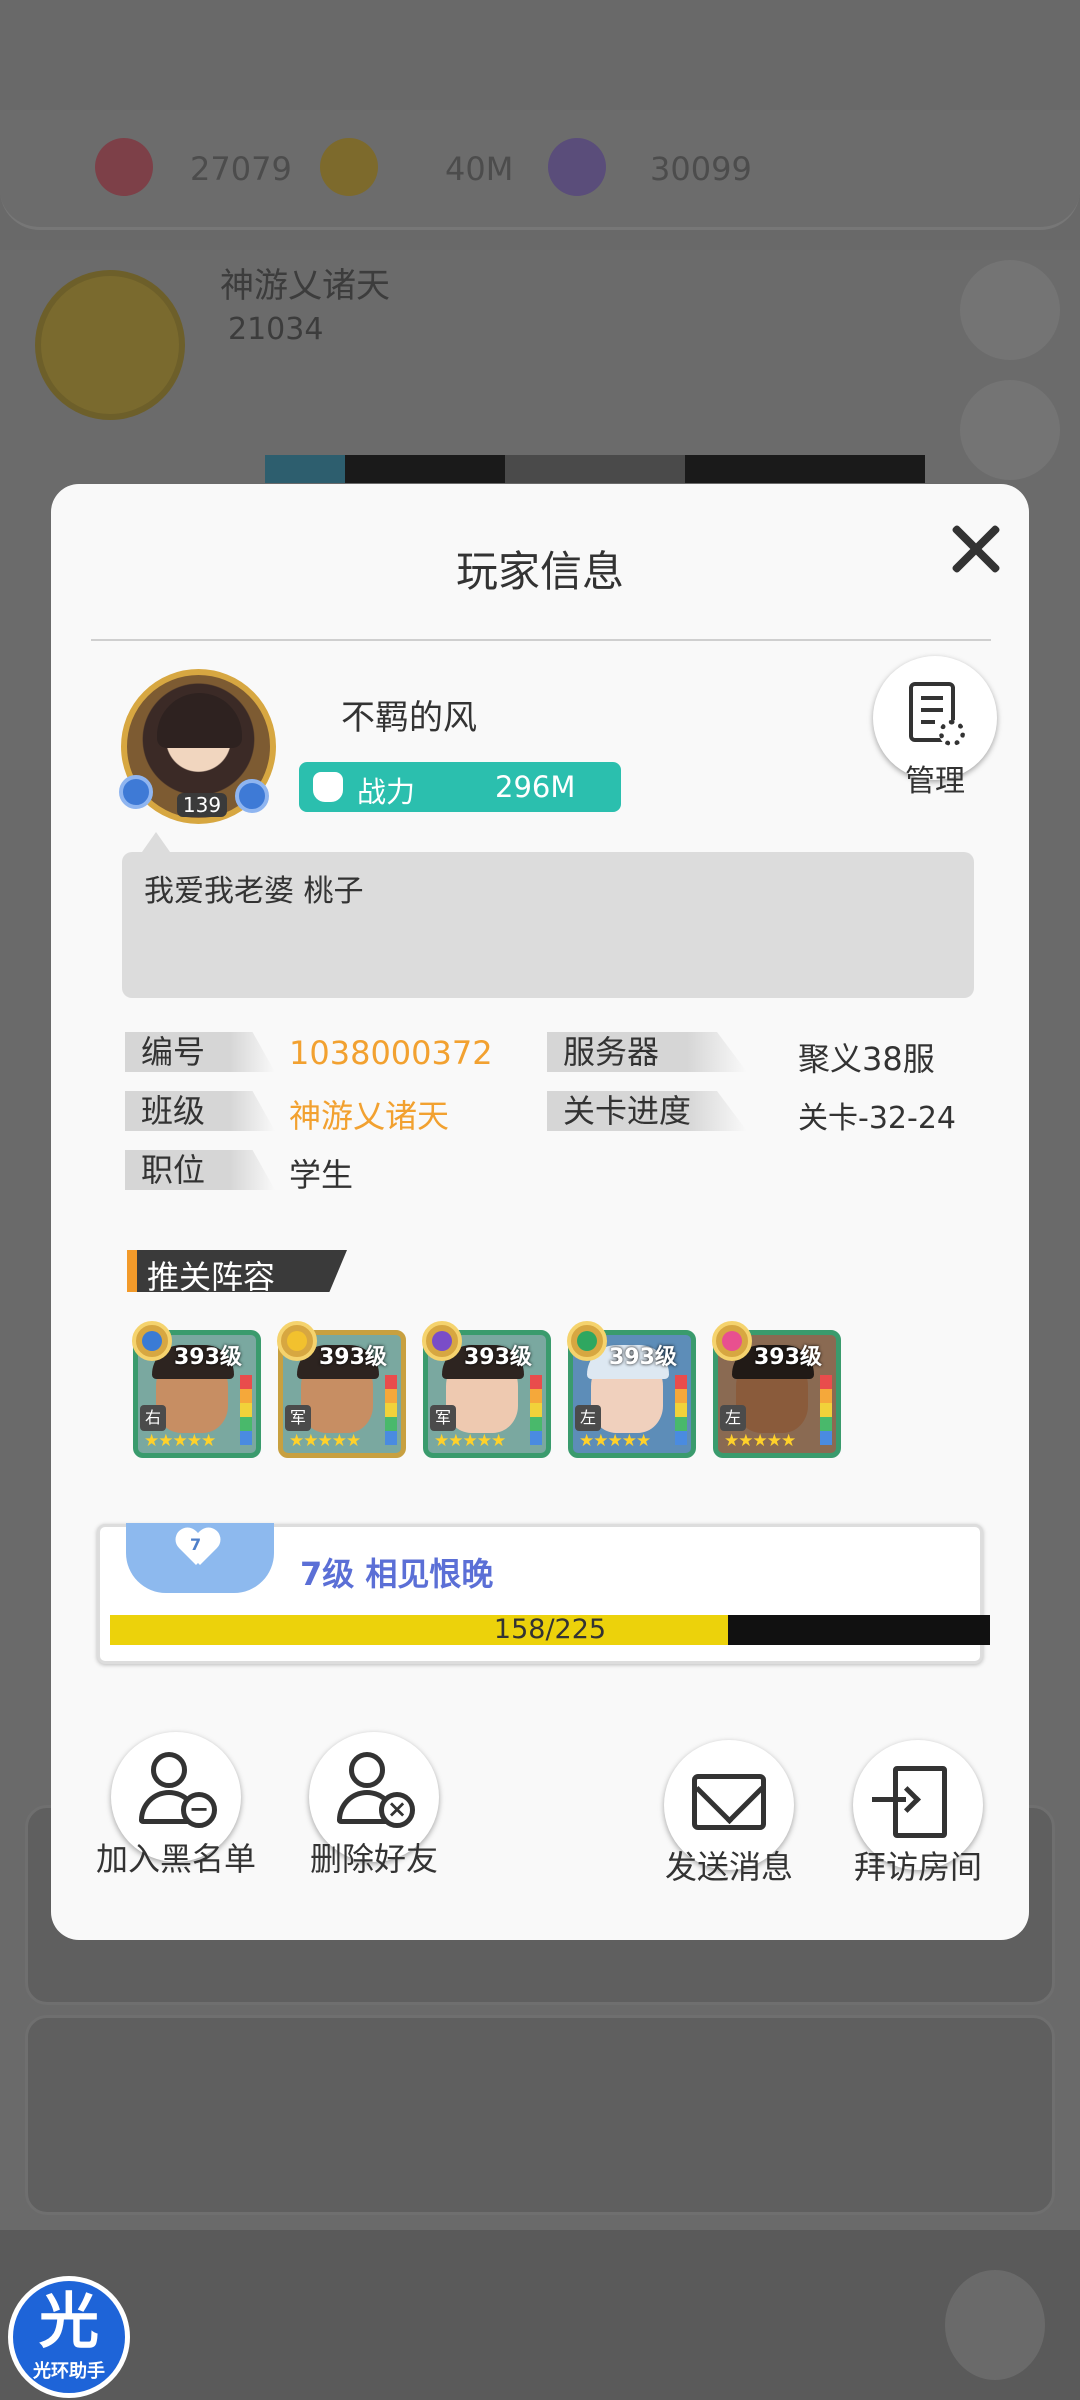  What do you see at coordinates (276, 329) in the screenshot?
I see `guild-id: 21034` at bounding box center [276, 329].